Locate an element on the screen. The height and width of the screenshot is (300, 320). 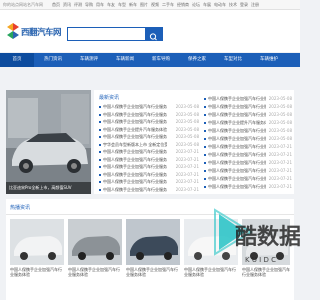
nav-item-compare: 车型对比 is located at coordinates (233, 60).